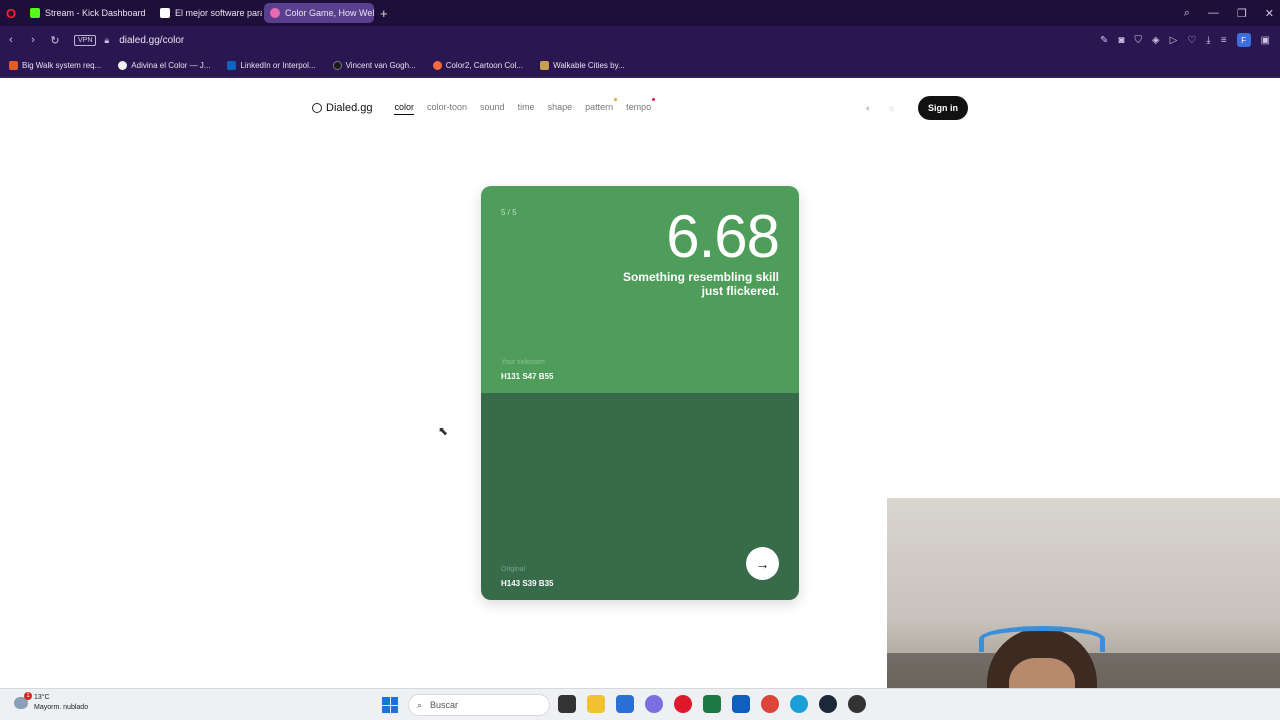  Describe the element at coordinates (106, 40) in the screenshot. I see `lock-icon: 🔒︎` at that location.